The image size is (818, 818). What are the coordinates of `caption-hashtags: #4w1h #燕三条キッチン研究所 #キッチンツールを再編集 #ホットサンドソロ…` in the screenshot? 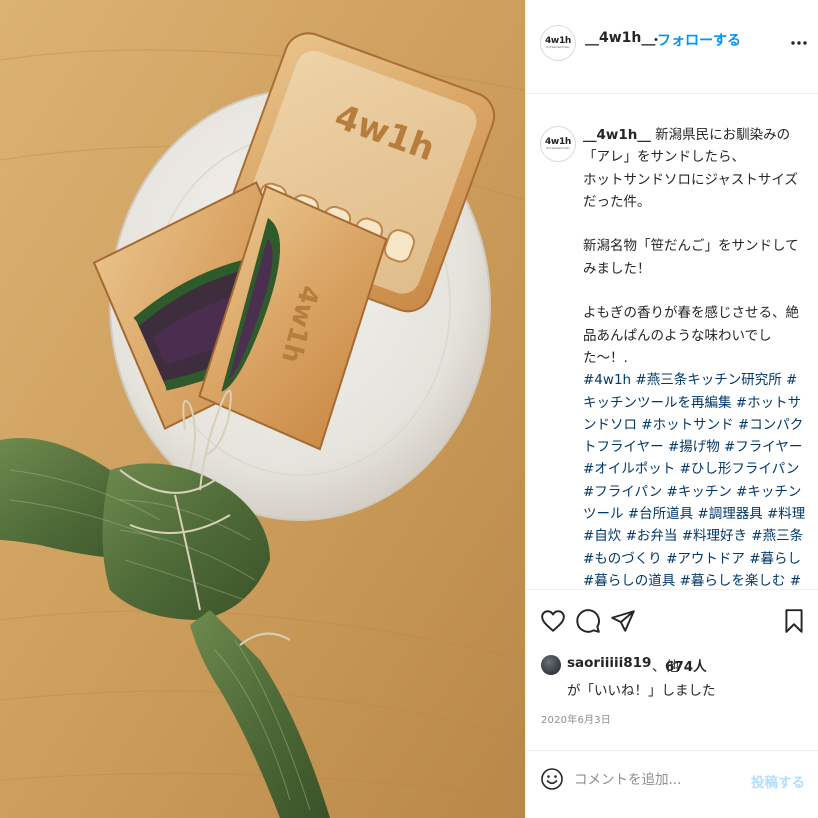 It's located at (696, 480).